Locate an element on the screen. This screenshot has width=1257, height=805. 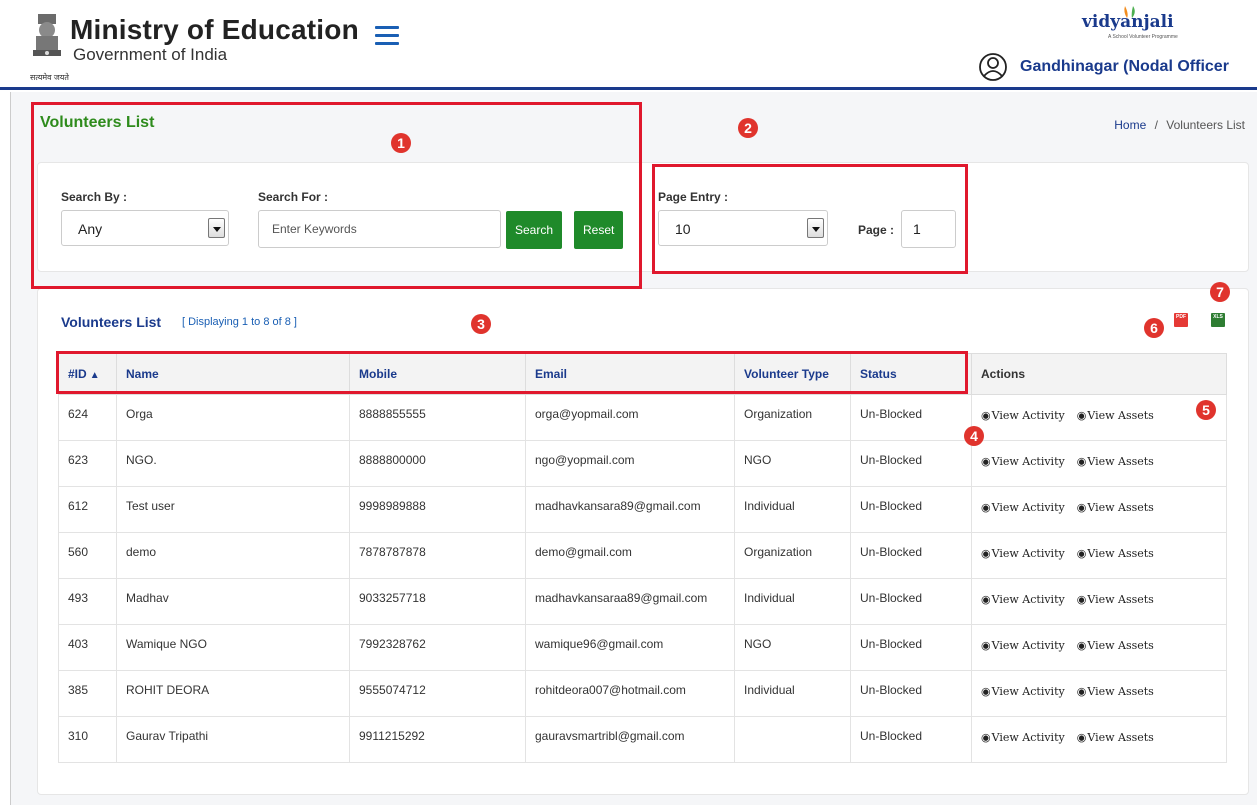
cell-name: Madhav is located at coordinates (233, 601).